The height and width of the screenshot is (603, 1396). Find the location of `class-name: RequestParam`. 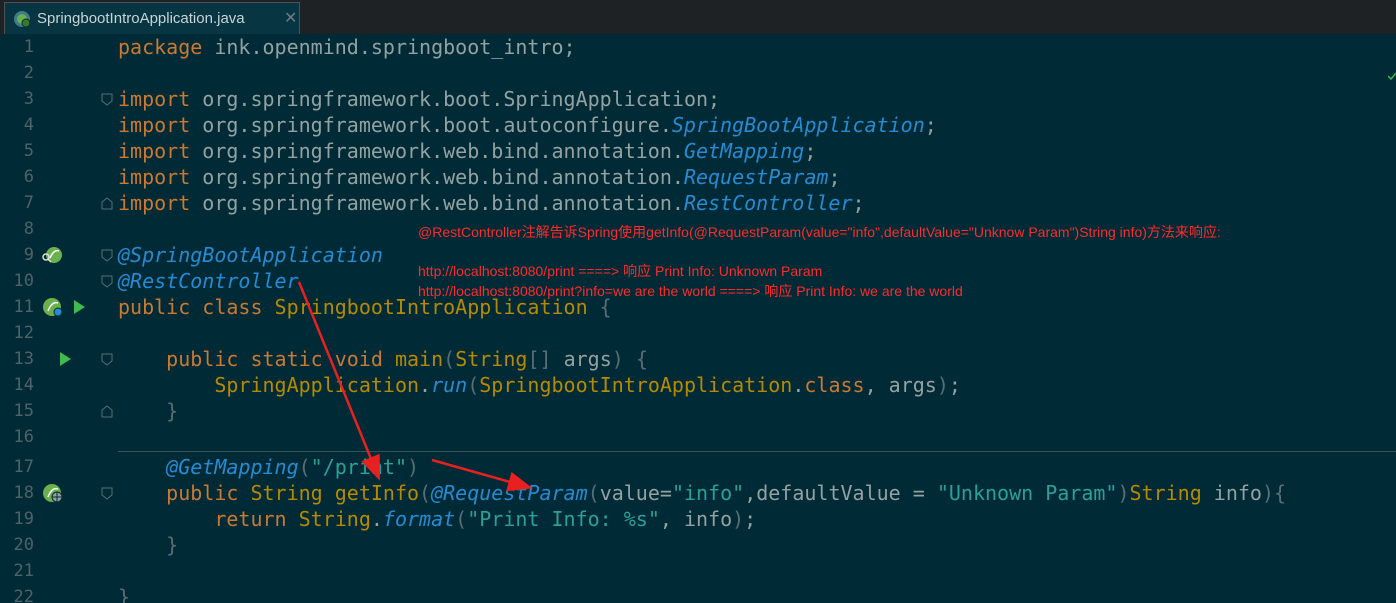

class-name: RequestParam is located at coordinates (756, 177).